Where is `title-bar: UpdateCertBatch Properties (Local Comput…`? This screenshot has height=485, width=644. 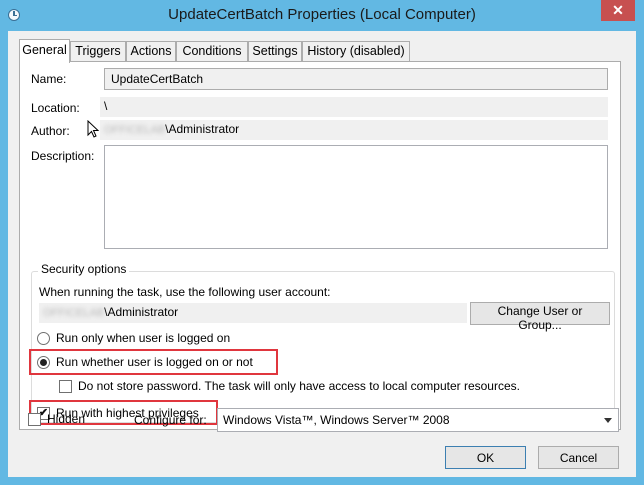 title-bar: UpdateCertBatch Properties (Local Comput… is located at coordinates (322, 15).